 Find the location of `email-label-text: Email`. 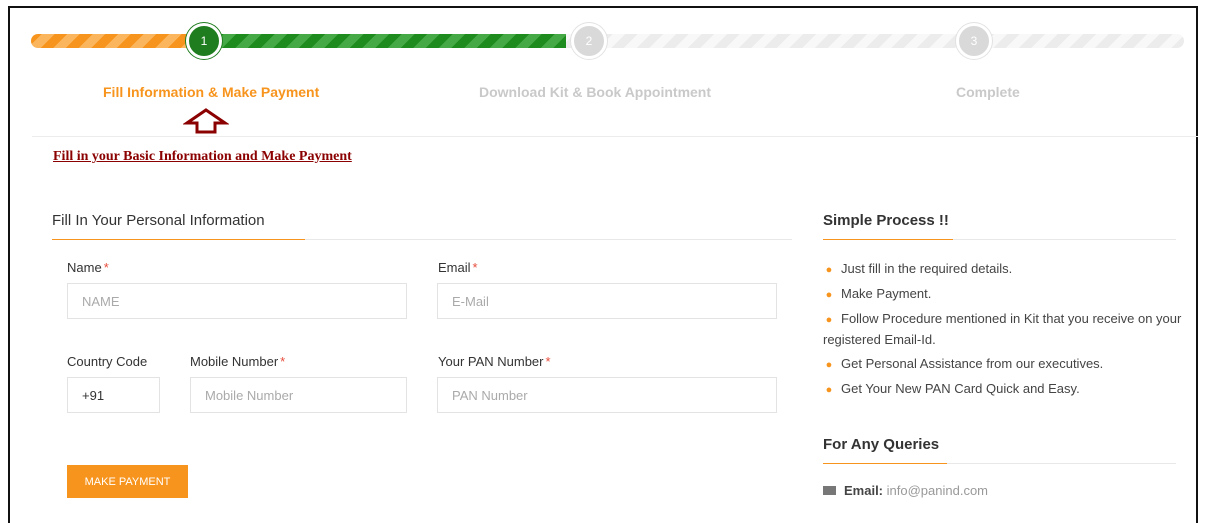

email-label-text: Email is located at coordinates (454, 267).